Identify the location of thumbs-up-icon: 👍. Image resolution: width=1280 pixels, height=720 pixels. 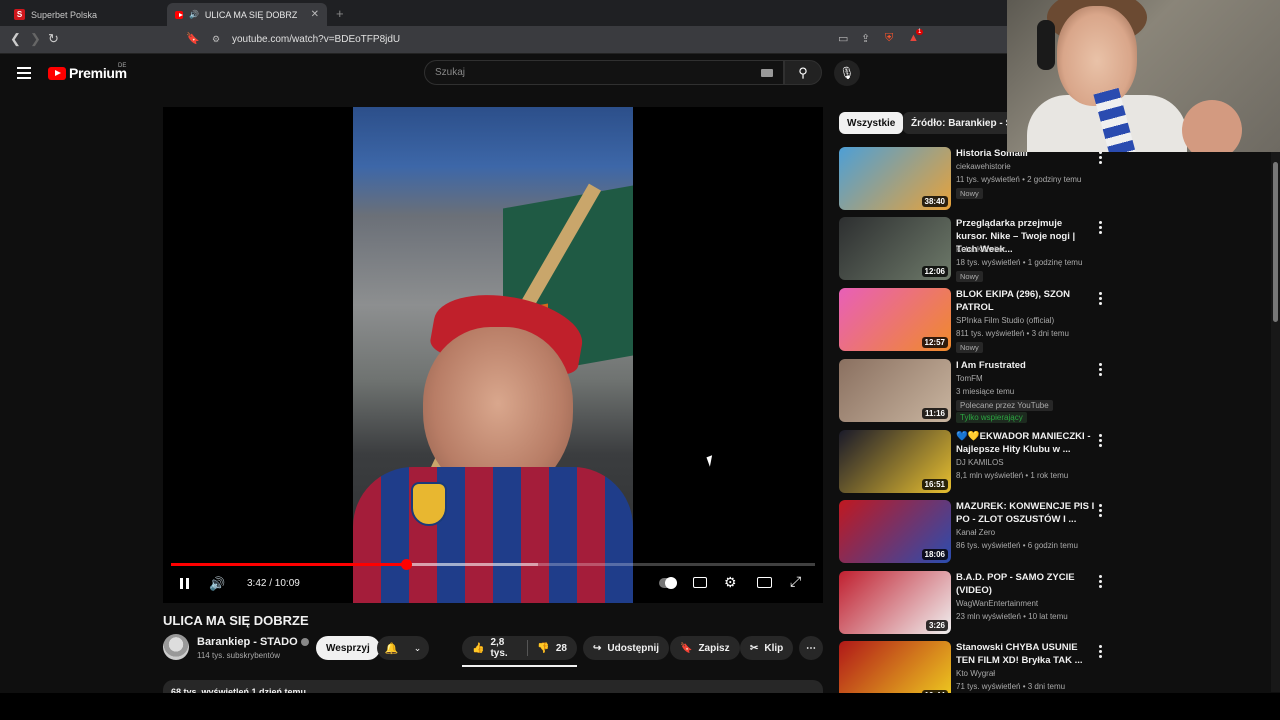
(478, 648).